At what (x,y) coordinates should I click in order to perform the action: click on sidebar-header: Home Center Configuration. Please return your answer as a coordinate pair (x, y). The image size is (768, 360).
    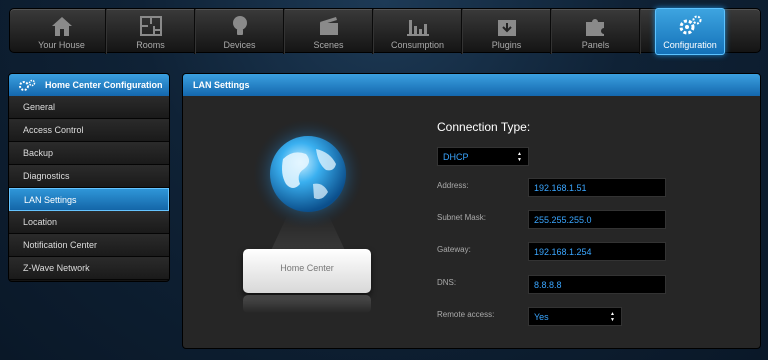
    Looking at the image, I should click on (89, 85).